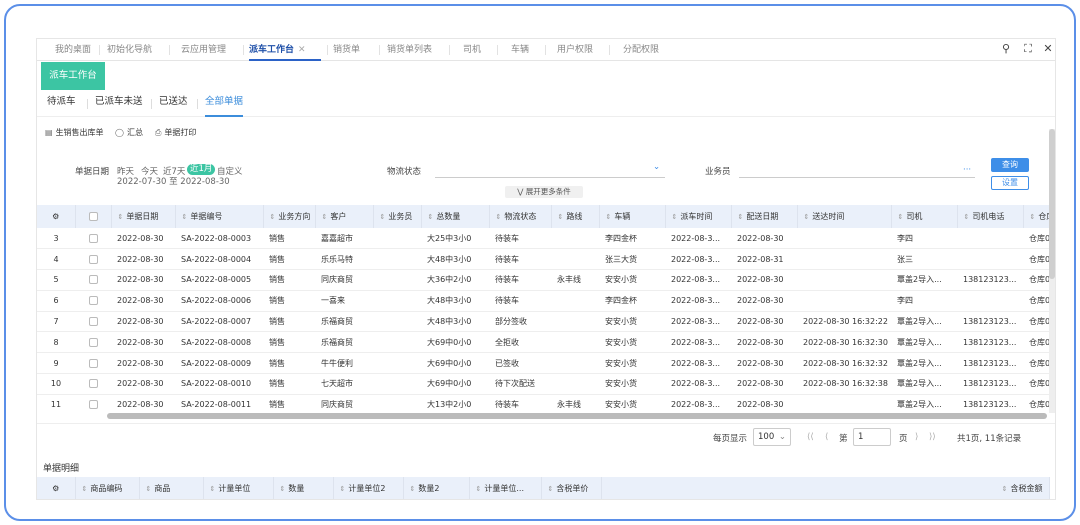 The image size is (1080, 525). I want to click on first-page-icon: ⟨⟨, so click(810, 437).